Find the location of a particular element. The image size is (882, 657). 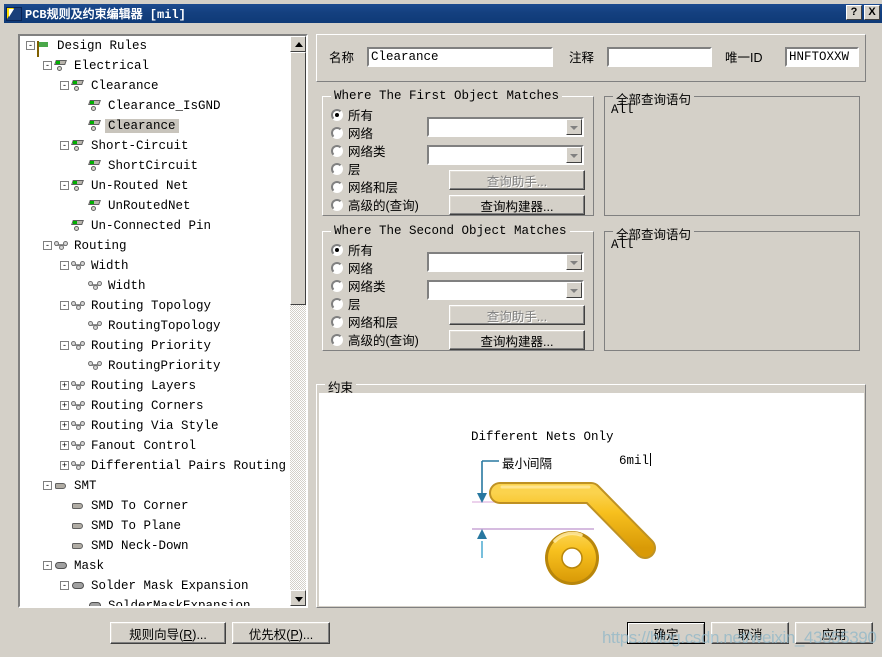

tree-item: RoutingTopology is located at coordinates (155, 326).